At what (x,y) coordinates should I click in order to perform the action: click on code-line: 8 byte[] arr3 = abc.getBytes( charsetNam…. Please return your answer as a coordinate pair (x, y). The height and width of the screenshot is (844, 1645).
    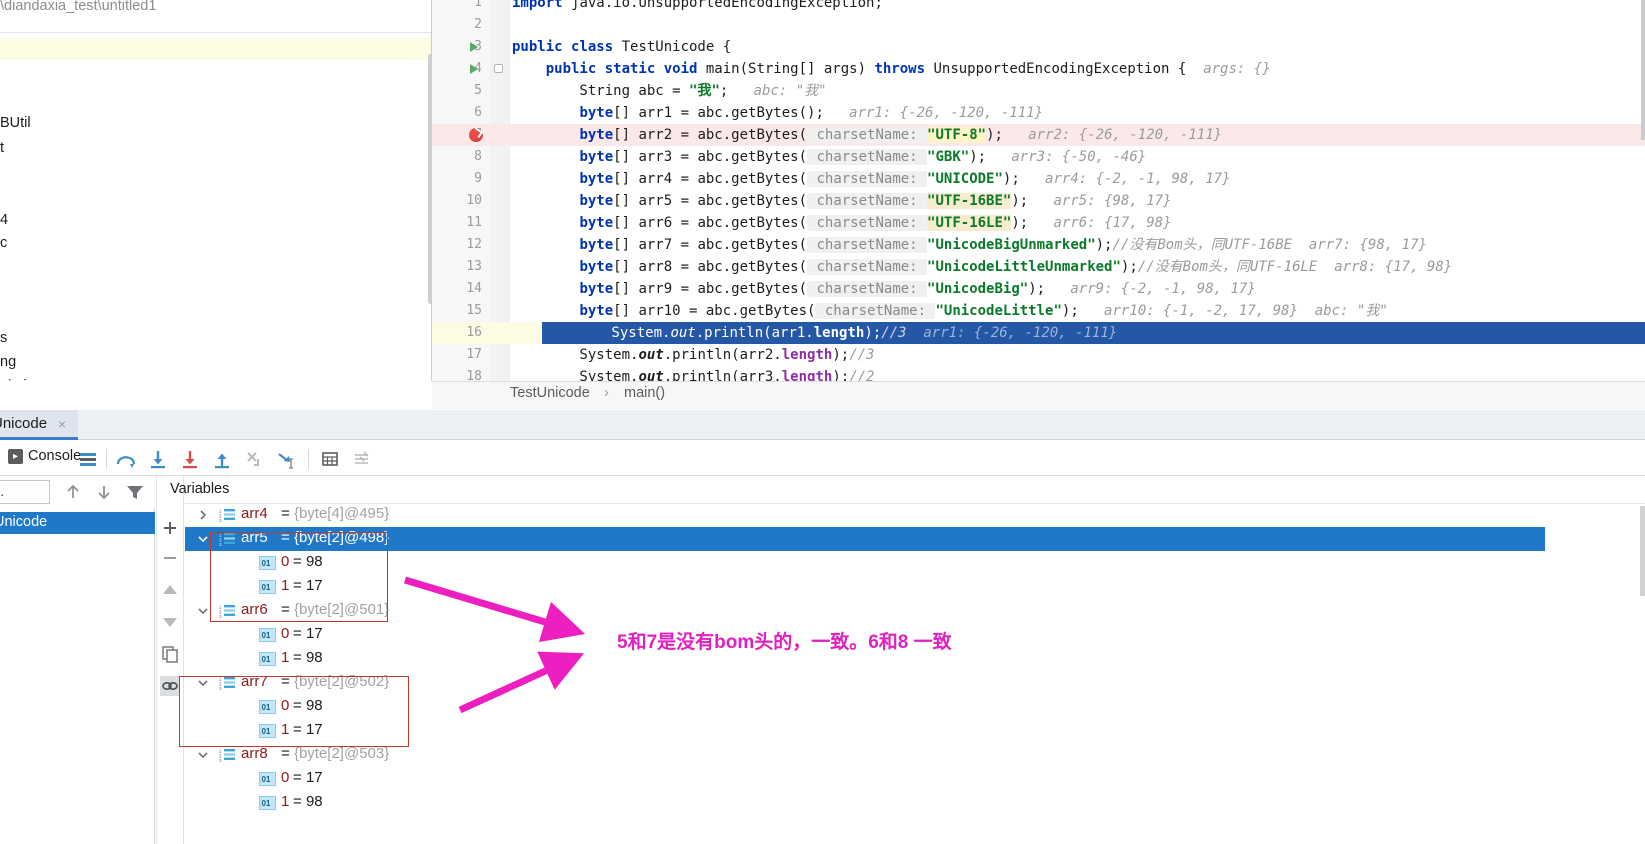
    Looking at the image, I should click on (1038, 157).